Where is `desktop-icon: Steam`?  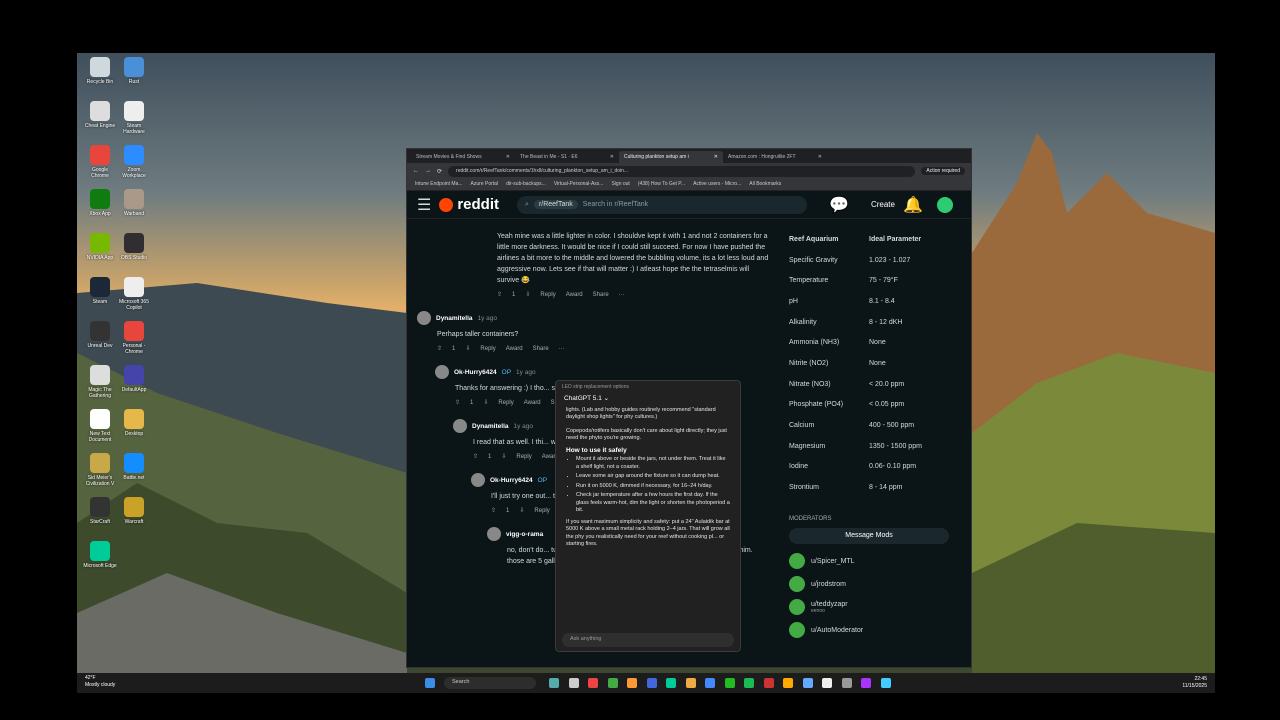 desktop-icon: Steam is located at coordinates (100, 291).